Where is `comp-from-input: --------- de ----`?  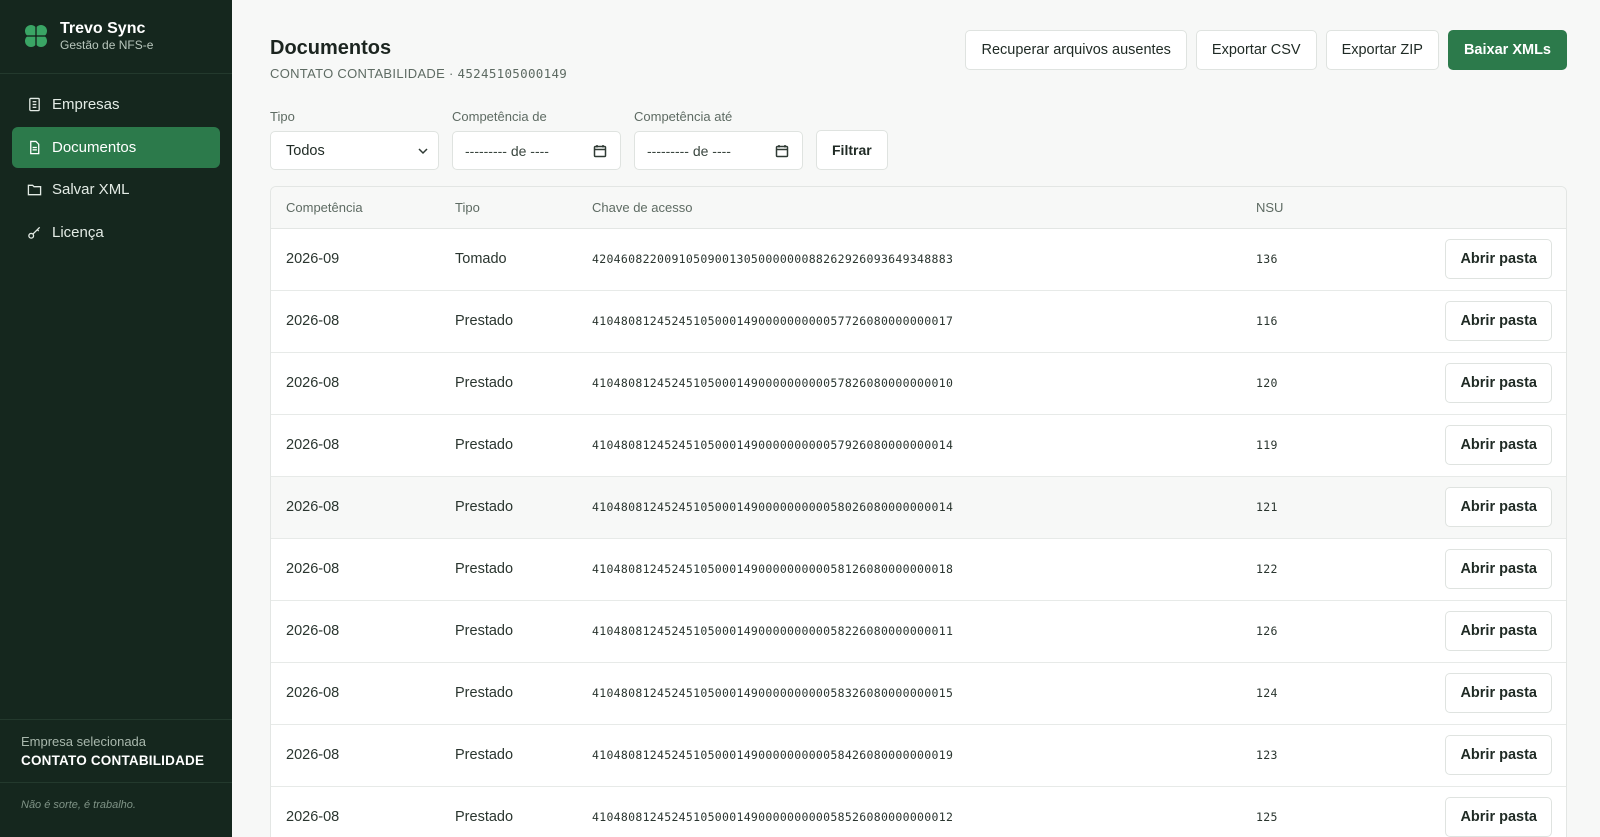 comp-from-input: --------- de ---- is located at coordinates (536, 150).